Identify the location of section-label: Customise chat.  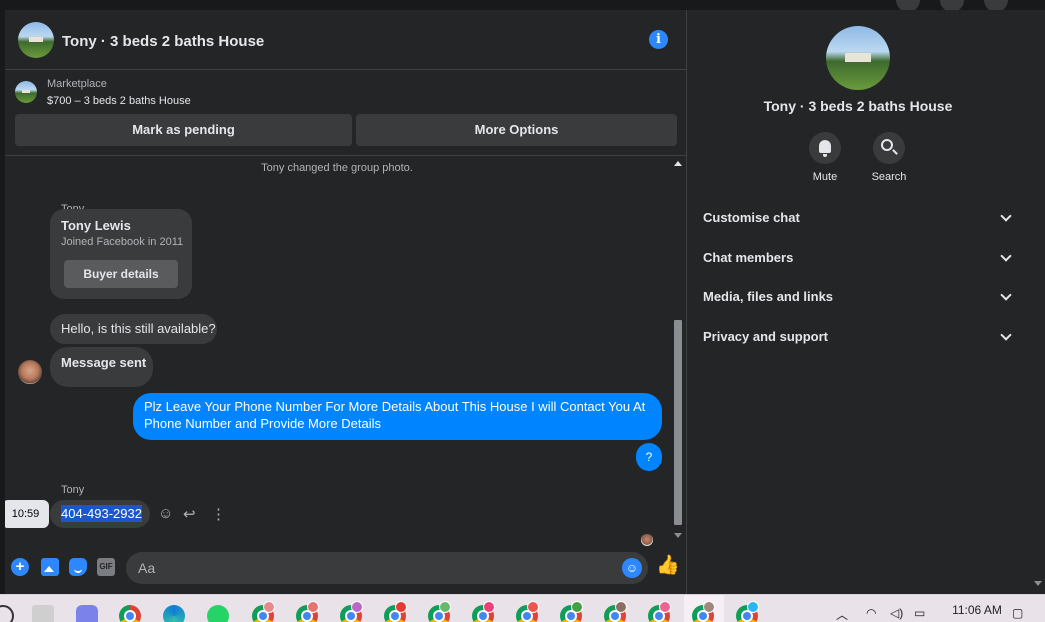
(751, 217).